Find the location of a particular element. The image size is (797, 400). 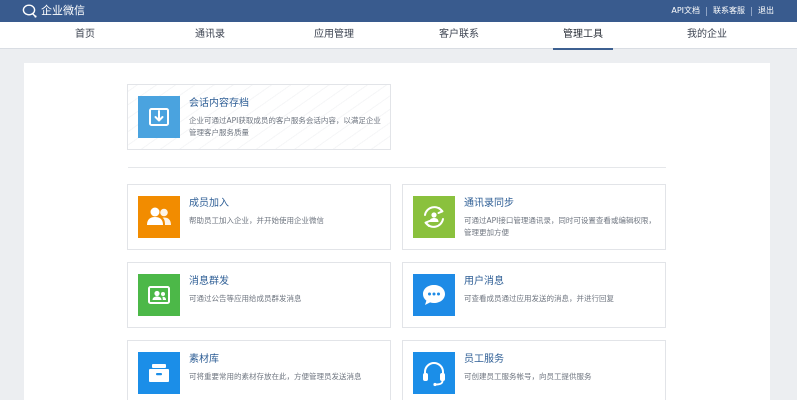

nav-item-label: 首页 is located at coordinates (85, 34).